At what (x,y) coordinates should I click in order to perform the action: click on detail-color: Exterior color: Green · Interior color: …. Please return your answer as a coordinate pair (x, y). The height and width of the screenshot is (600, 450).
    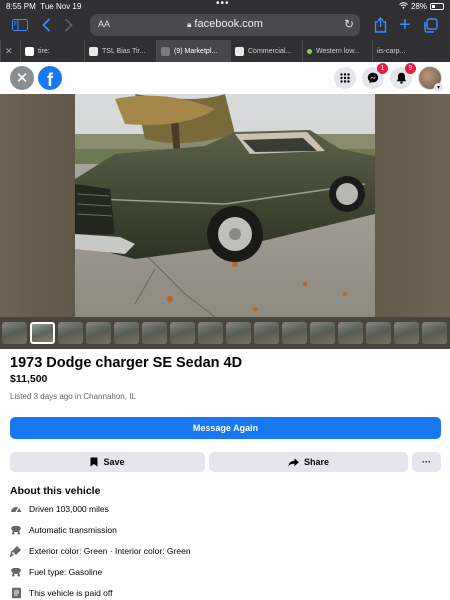
    Looking at the image, I should click on (100, 551).